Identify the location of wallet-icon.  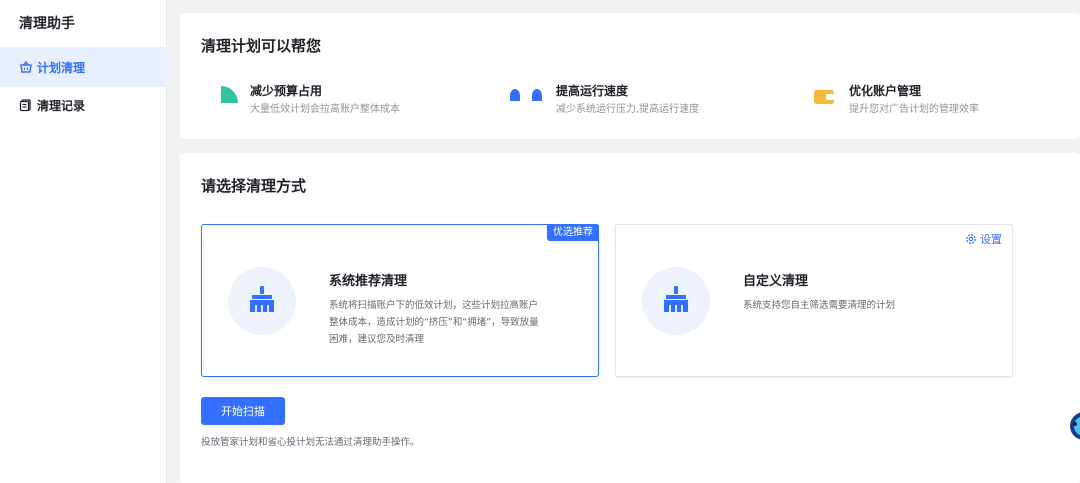
(826, 95).